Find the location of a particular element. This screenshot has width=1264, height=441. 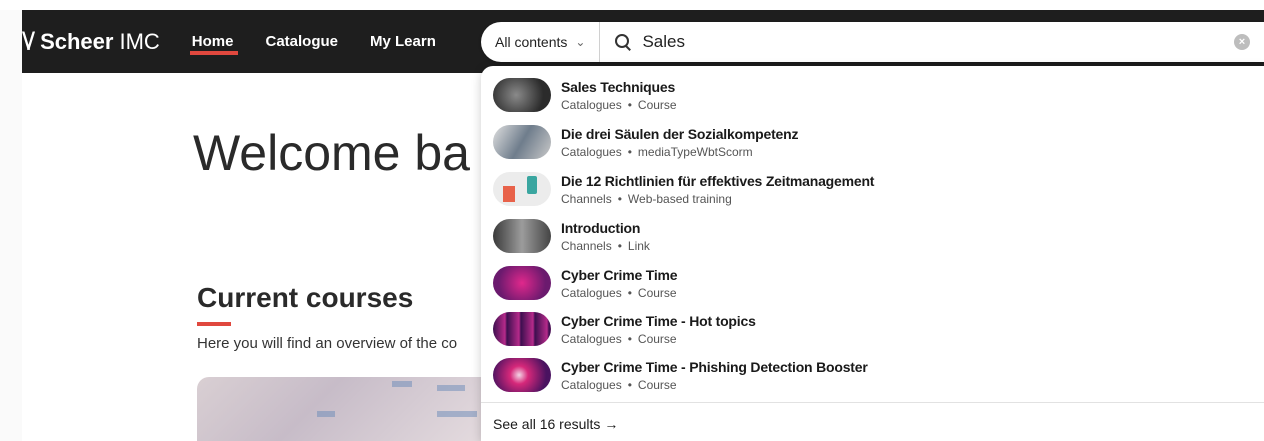

clear-icon: × is located at coordinates (1242, 42).